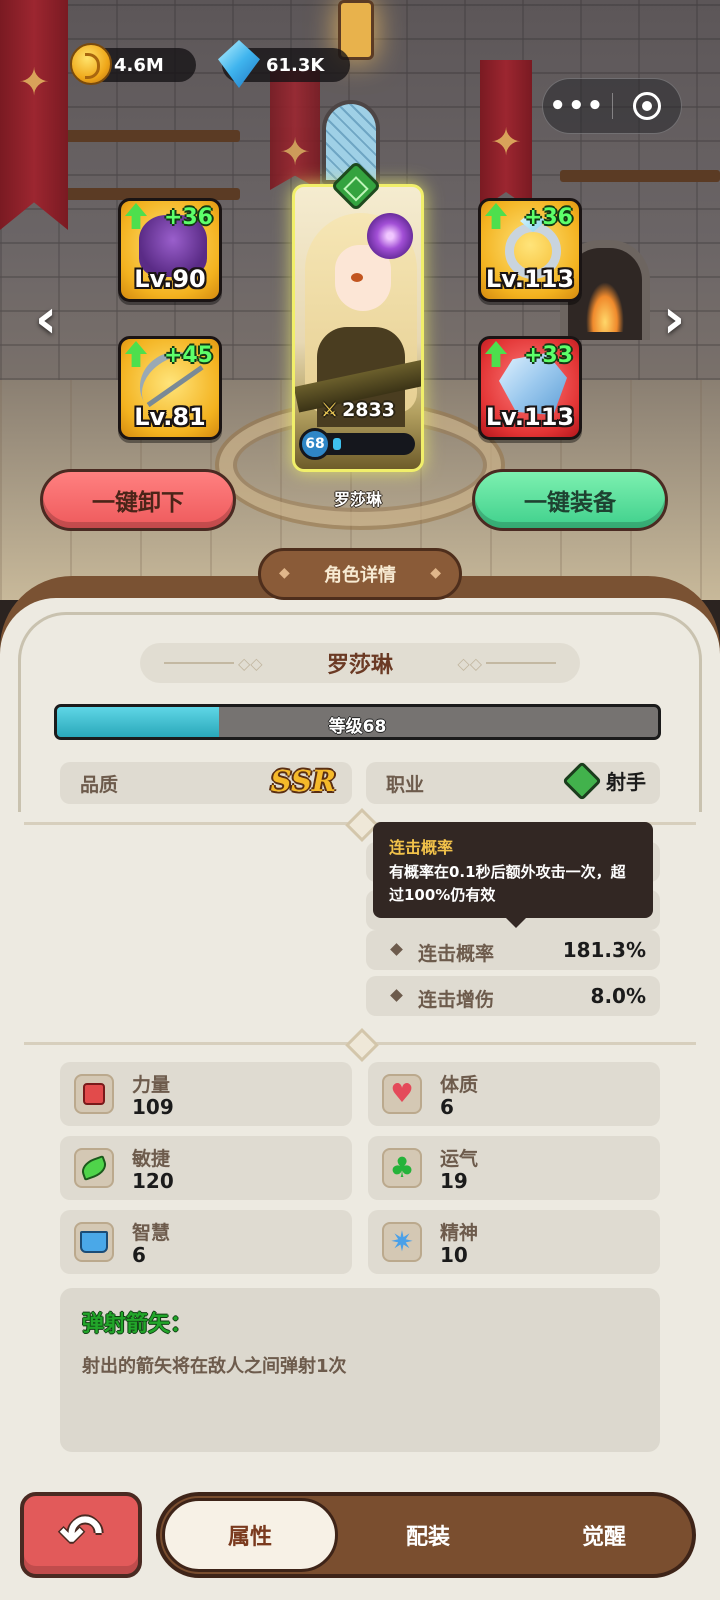 The width and height of the screenshot is (720, 1600). I want to click on job-value: 射手, so click(626, 782).